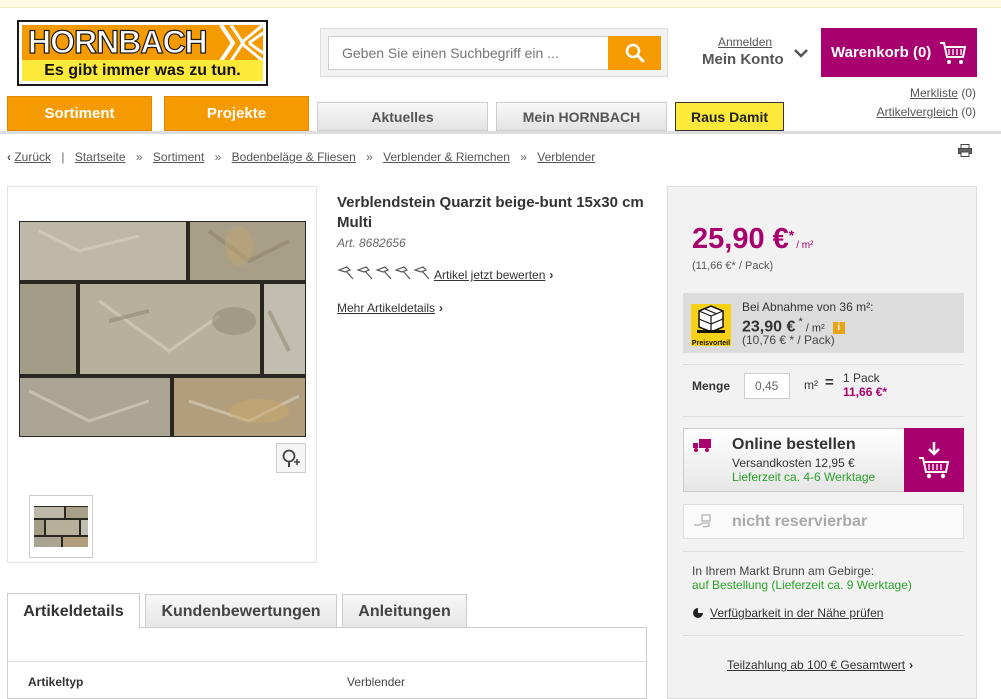 The height and width of the screenshot is (699, 1001). Describe the element at coordinates (968, 112) in the screenshot. I see `artikelvergleich-count: (0)` at that location.